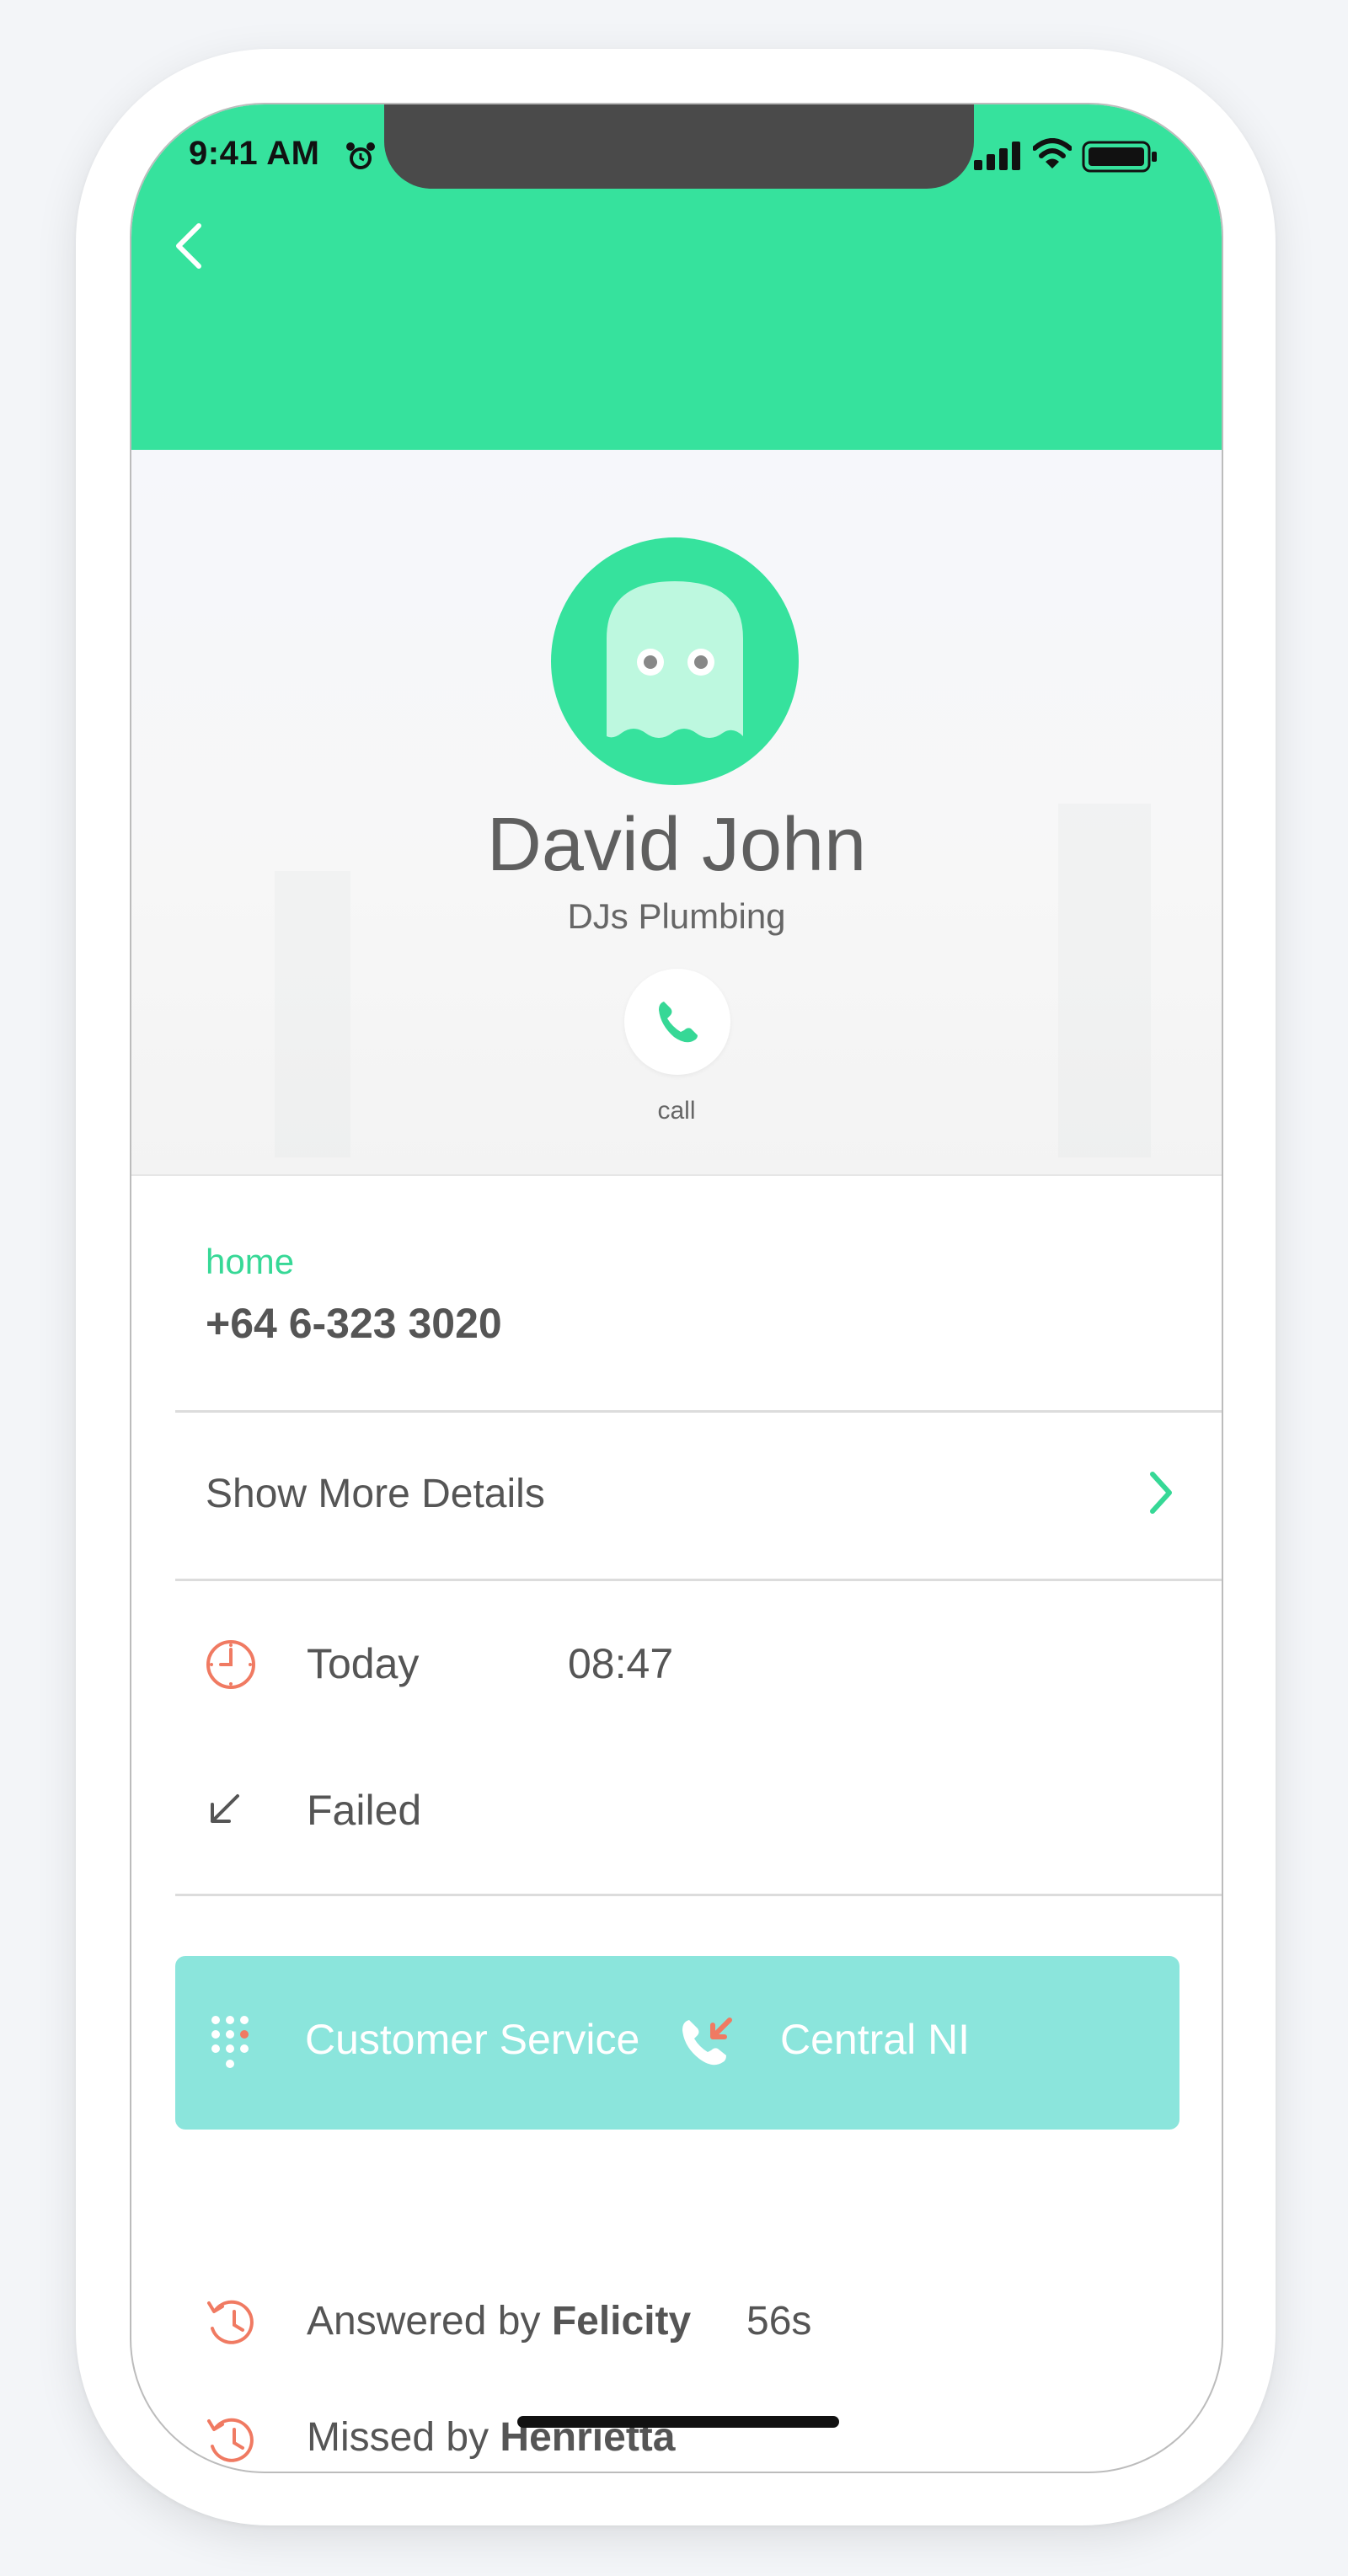  What do you see at coordinates (997, 156) in the screenshot?
I see `signal-icon` at bounding box center [997, 156].